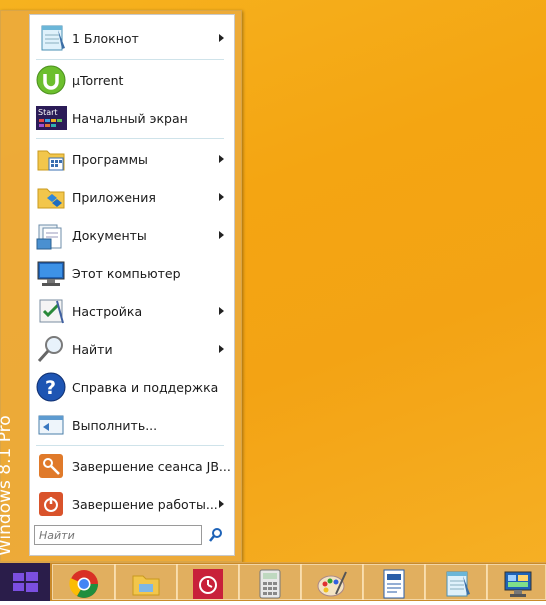 This screenshot has height=605, width=546. What do you see at coordinates (109, 235) in the screenshot?
I see `menu-item-label: Документы` at bounding box center [109, 235].